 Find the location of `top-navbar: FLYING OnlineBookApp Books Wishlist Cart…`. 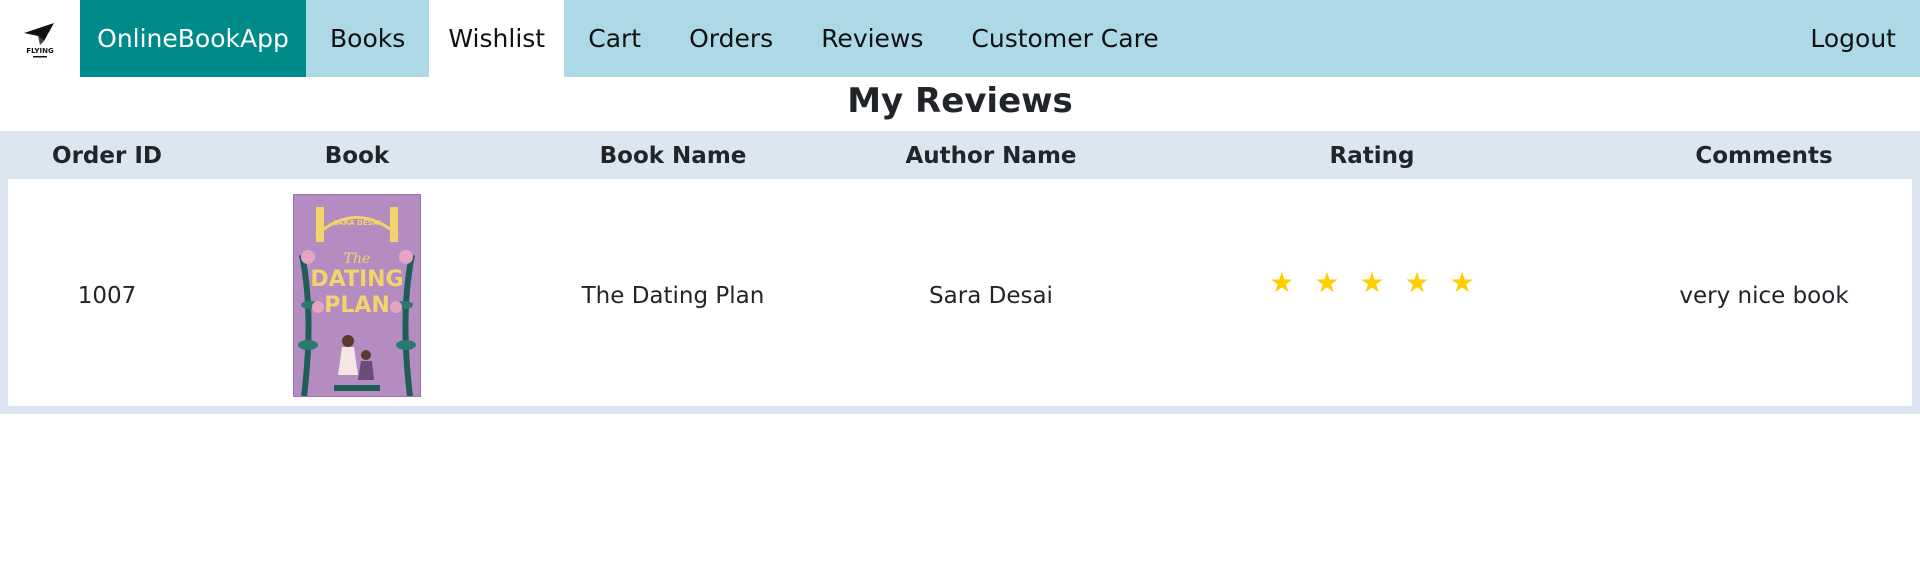

top-navbar: FLYING OnlineBookApp Books Wishlist Cart… is located at coordinates (960, 38).